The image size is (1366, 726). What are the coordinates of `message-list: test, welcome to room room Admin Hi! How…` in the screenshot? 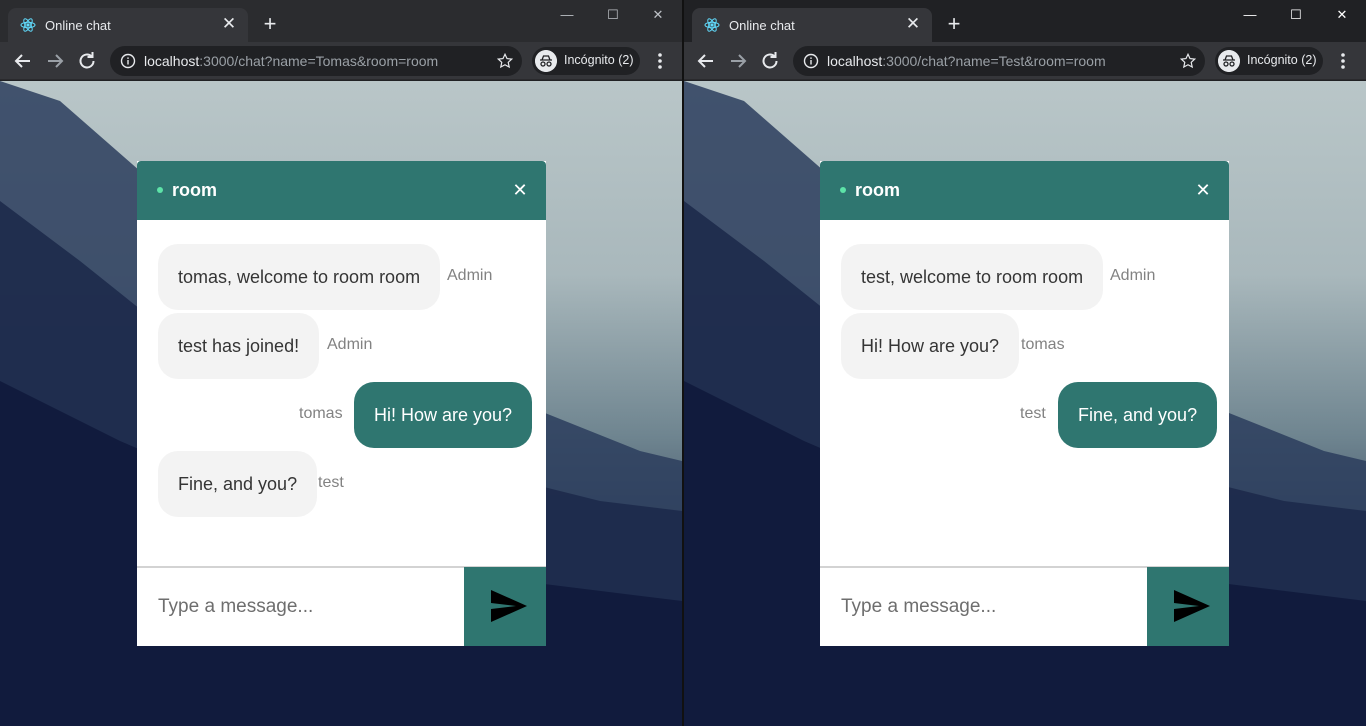 It's located at (1024, 392).